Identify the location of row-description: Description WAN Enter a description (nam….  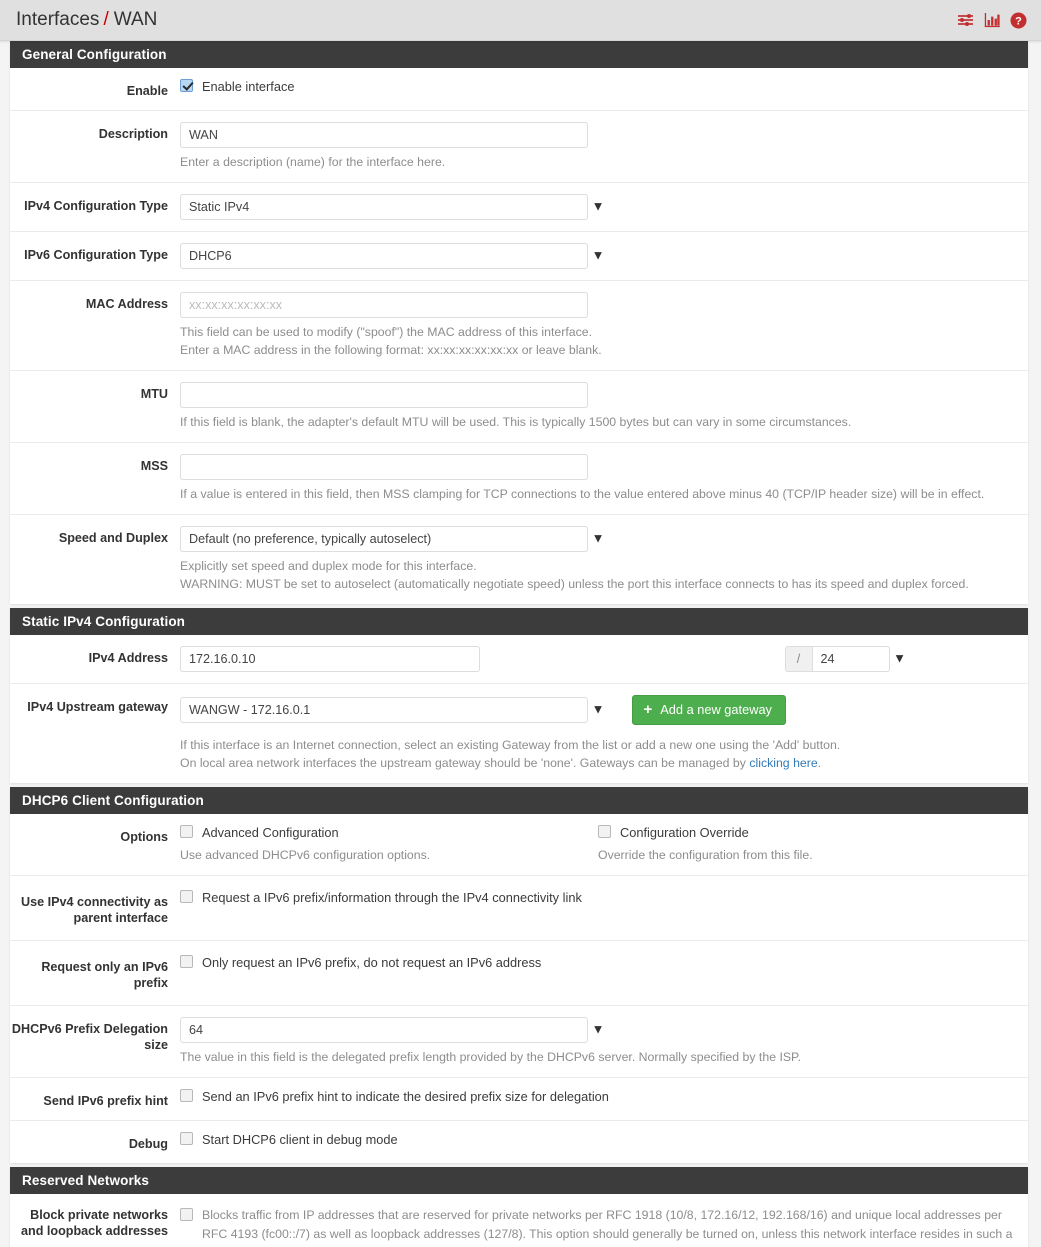
(519, 147).